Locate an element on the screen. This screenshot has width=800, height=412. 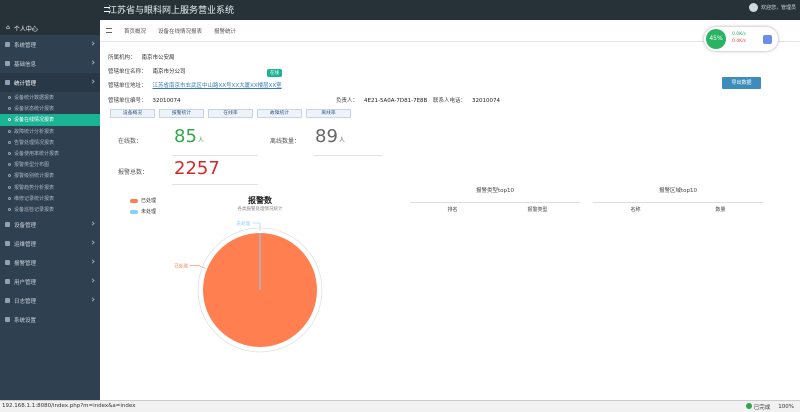
memory-percent: 45% is located at coordinates (716, 39).